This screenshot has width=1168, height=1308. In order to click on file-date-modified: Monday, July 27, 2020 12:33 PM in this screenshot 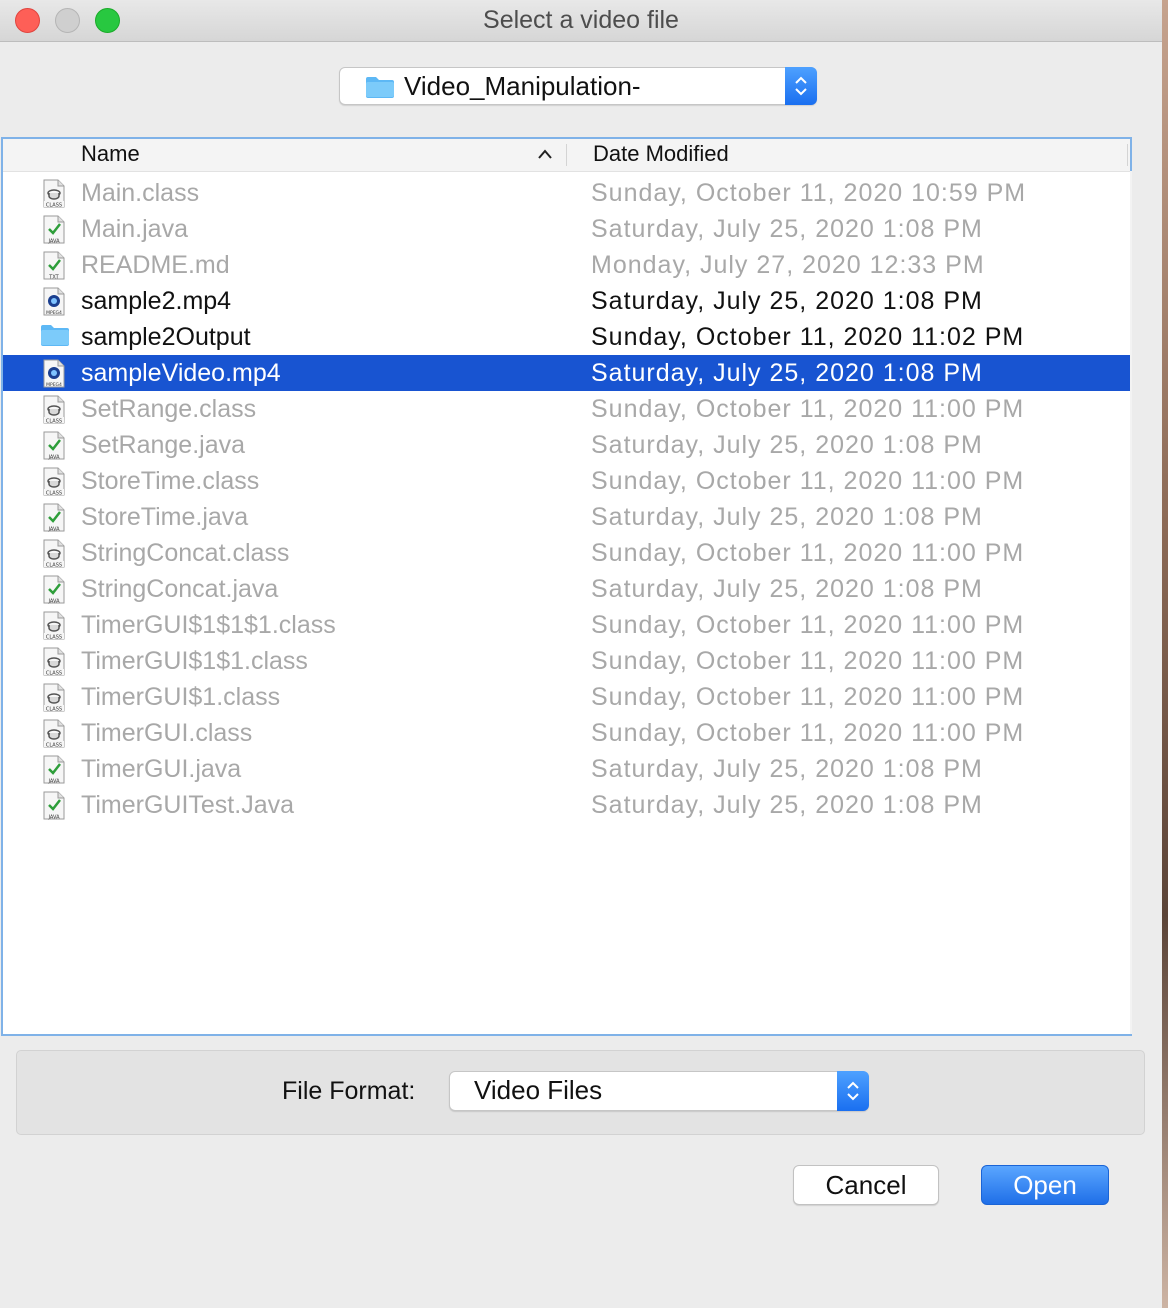, I will do `click(788, 265)`.